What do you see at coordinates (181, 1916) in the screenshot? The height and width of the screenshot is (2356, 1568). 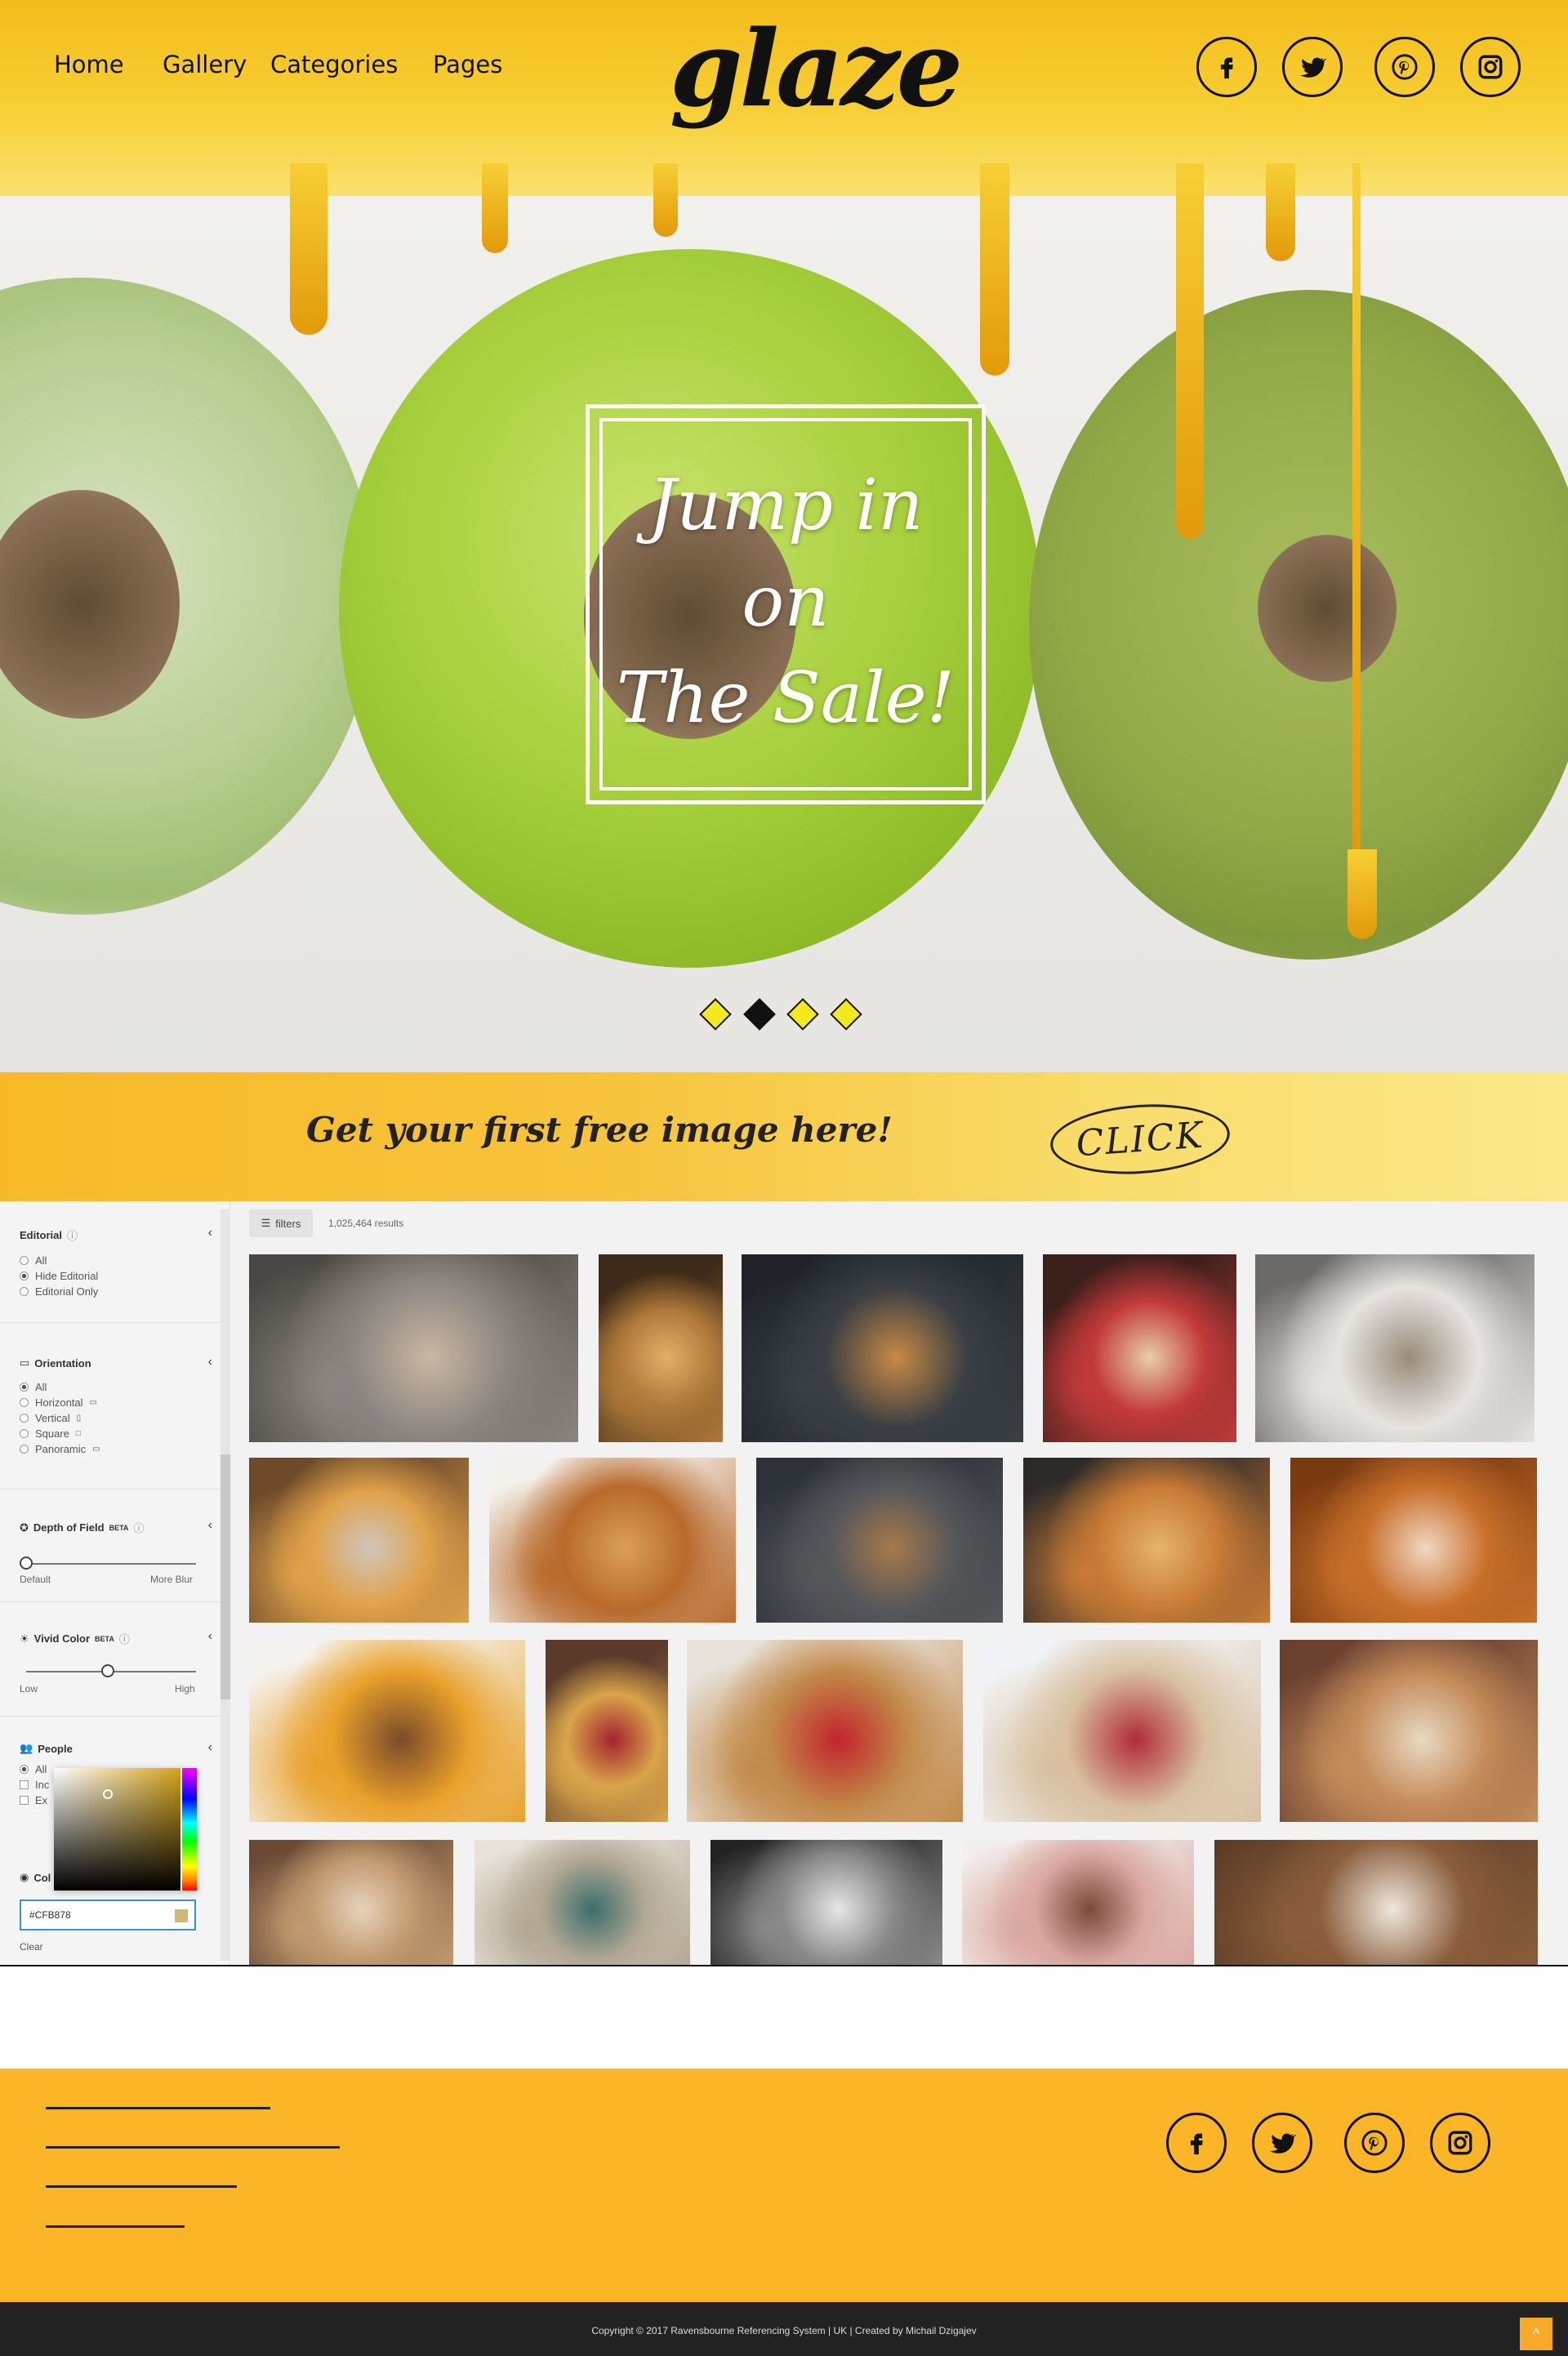 I see `color-swatch` at bounding box center [181, 1916].